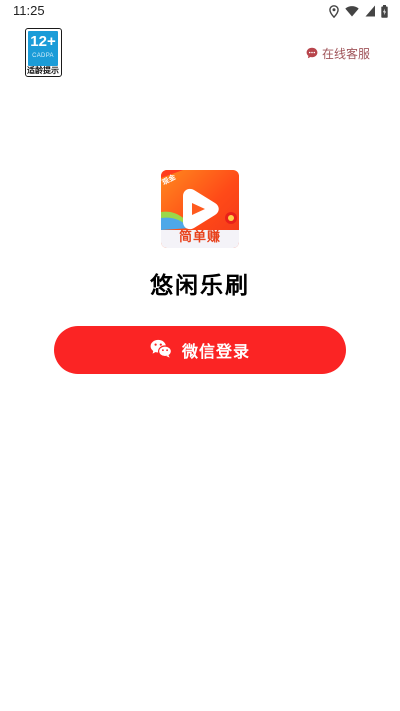 This screenshot has width=400, height=711. What do you see at coordinates (43, 41) in the screenshot?
I see `age-rating-number: 12+` at bounding box center [43, 41].